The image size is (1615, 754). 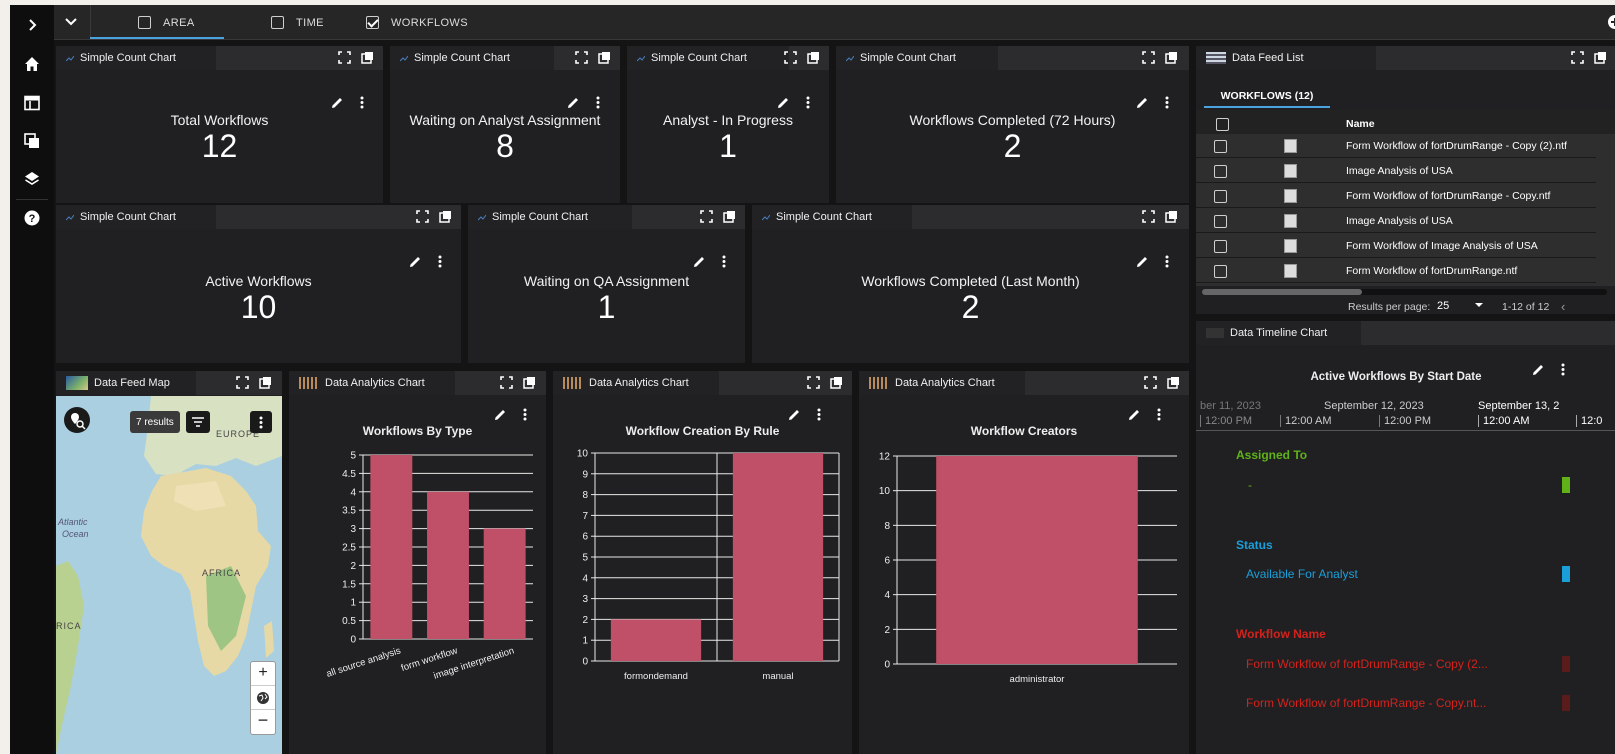 I want to click on zoom-in-icon: +, so click(x=263, y=674).